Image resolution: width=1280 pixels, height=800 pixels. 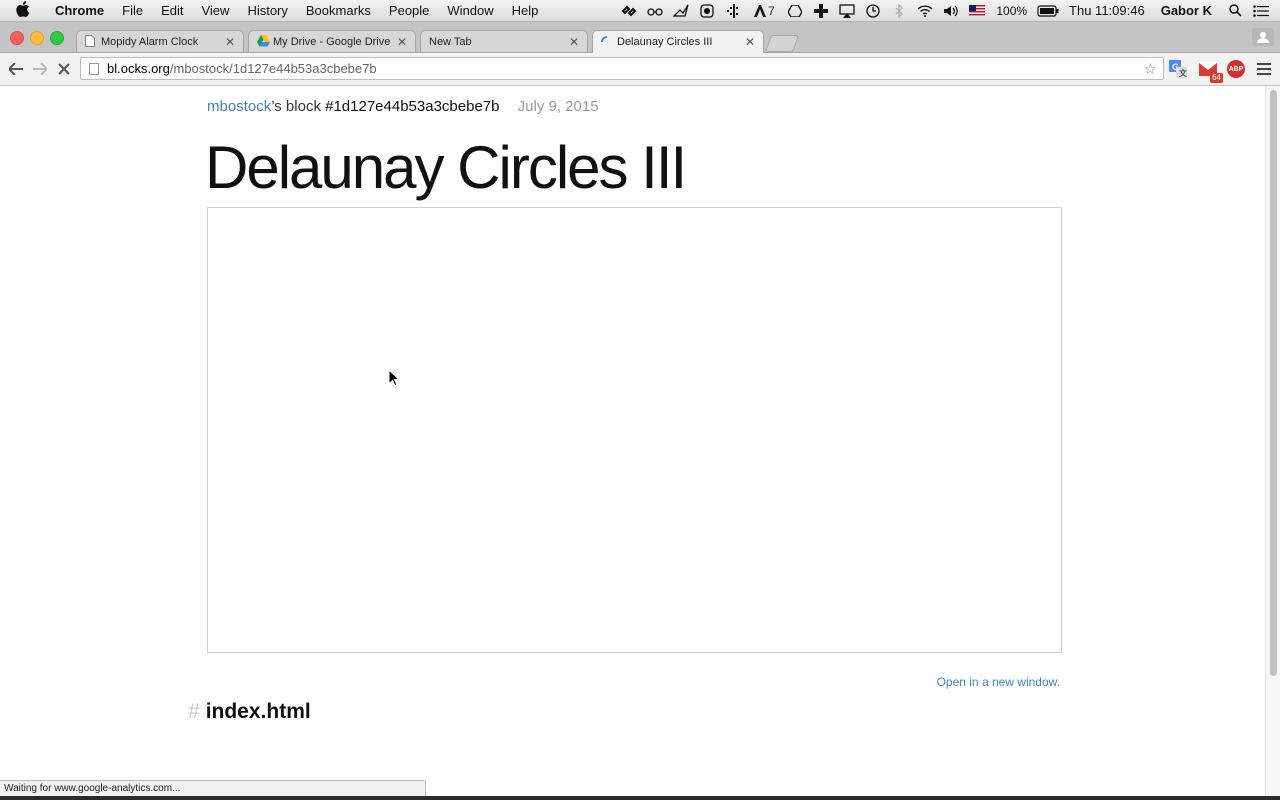 What do you see at coordinates (1210, 71) in the screenshot?
I see `gmail-notifier-icon: 64` at bounding box center [1210, 71].